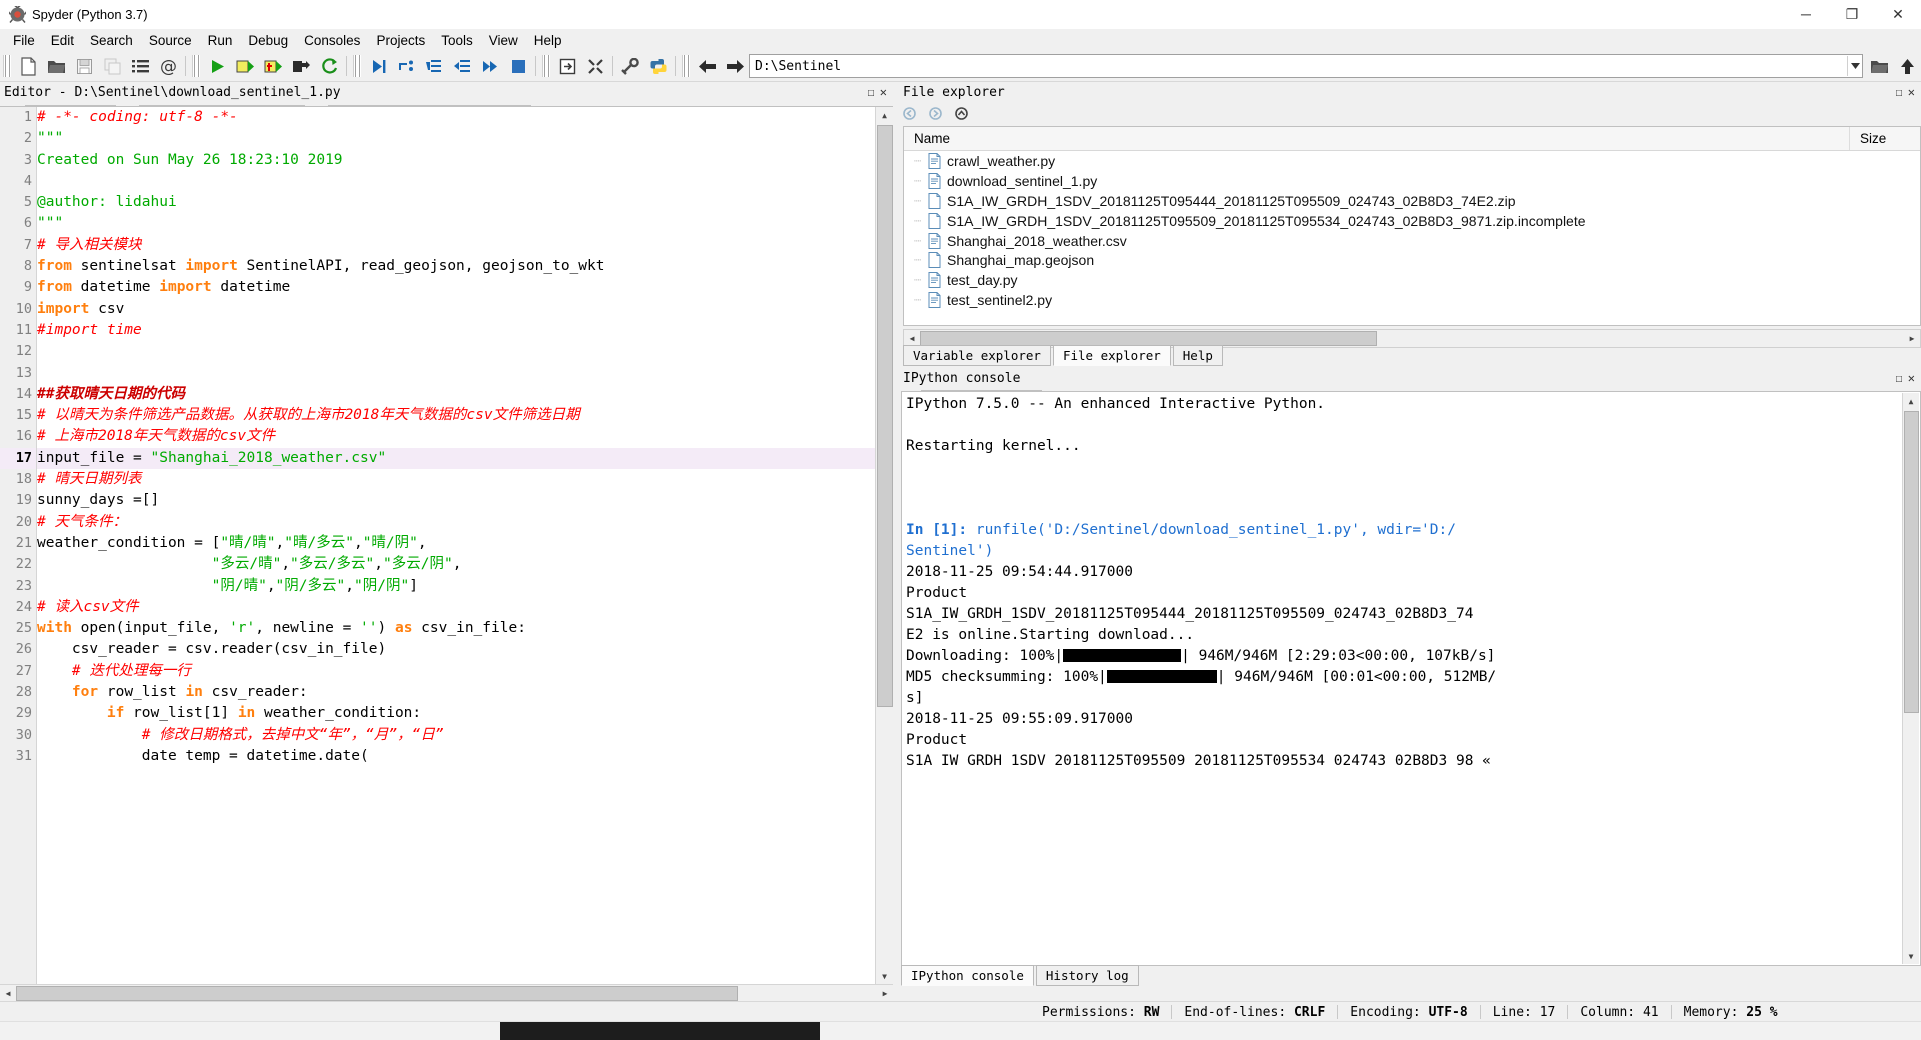 The height and width of the screenshot is (1040, 1921). I want to click on editor-scroll-down-icon: ▼, so click(884, 976).